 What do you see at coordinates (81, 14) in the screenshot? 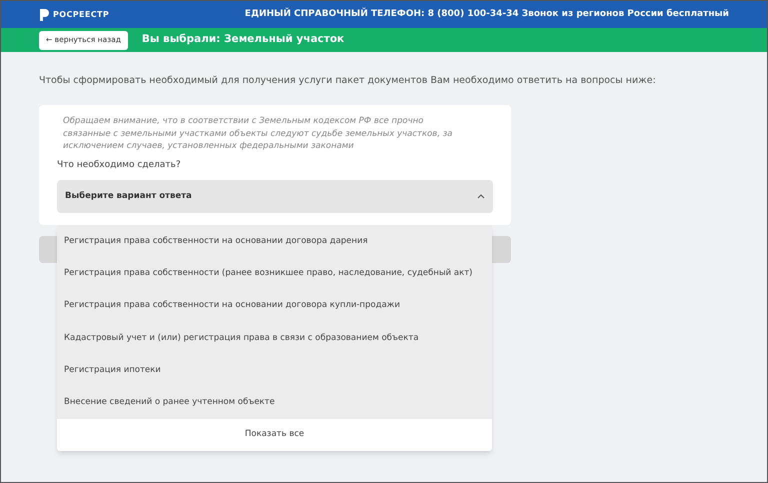
I see `logo-text: РОСРЕЕСТР` at bounding box center [81, 14].